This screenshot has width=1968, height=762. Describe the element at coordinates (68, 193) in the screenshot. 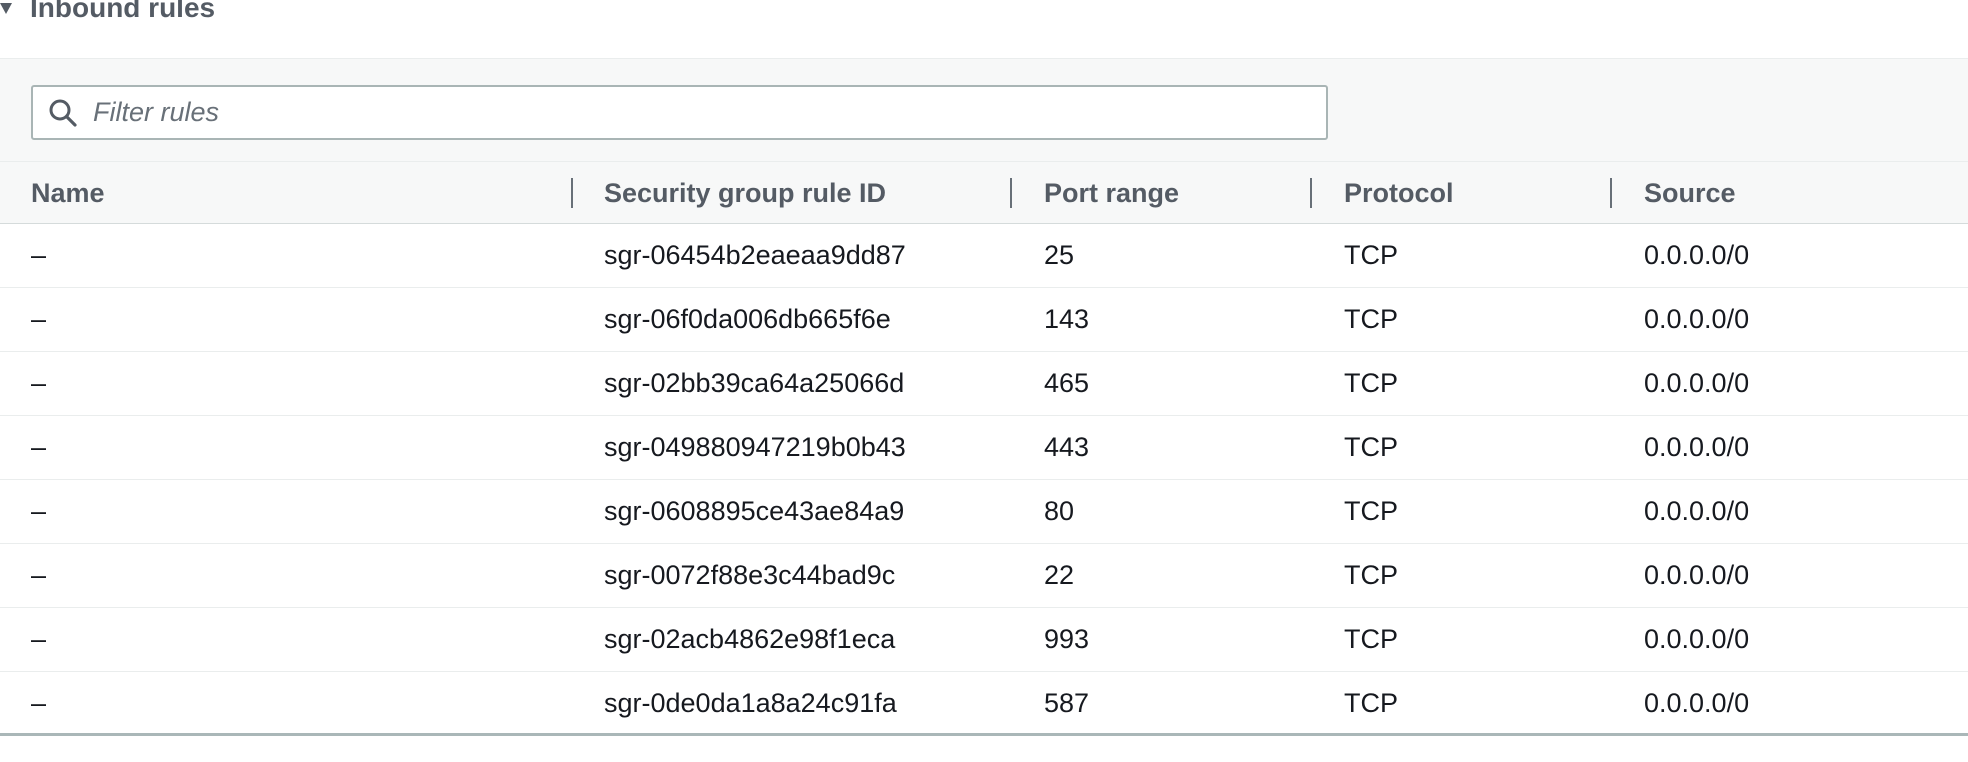

I see `column-header-name: Name` at that location.